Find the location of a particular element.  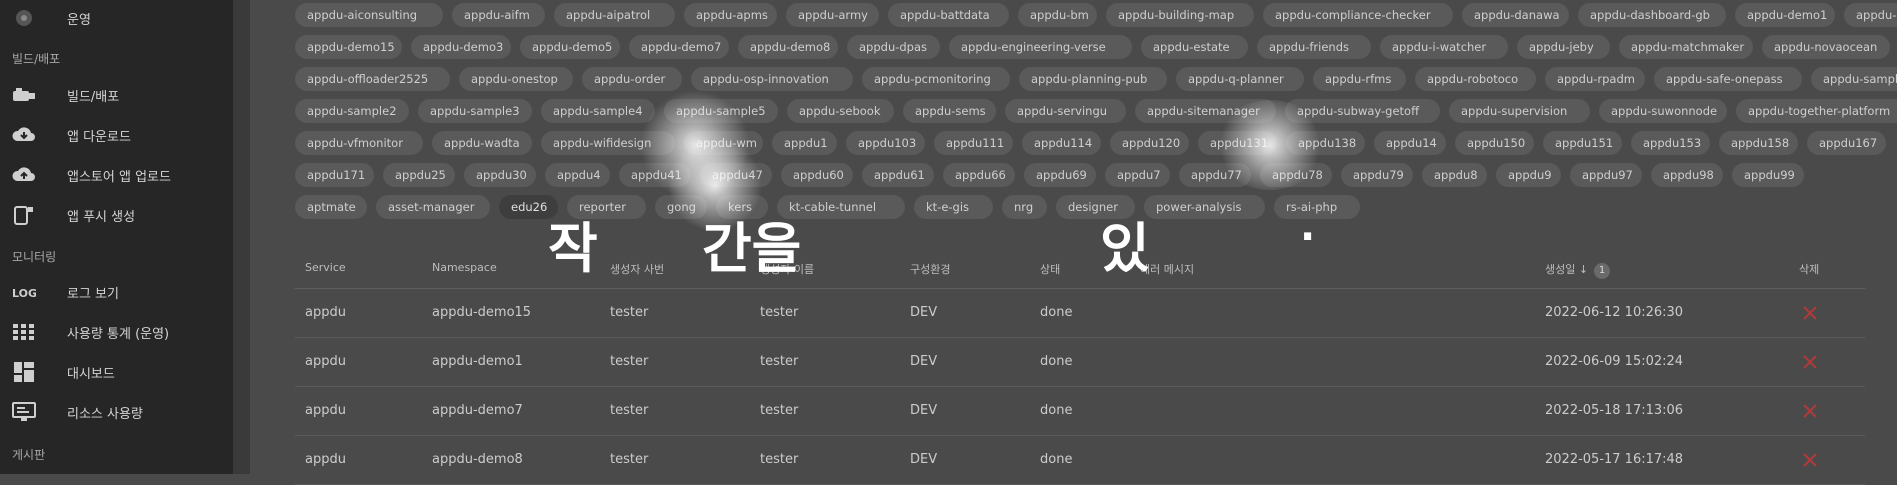

sidebar-item-build: 빌드/배포 is located at coordinates (116, 95).